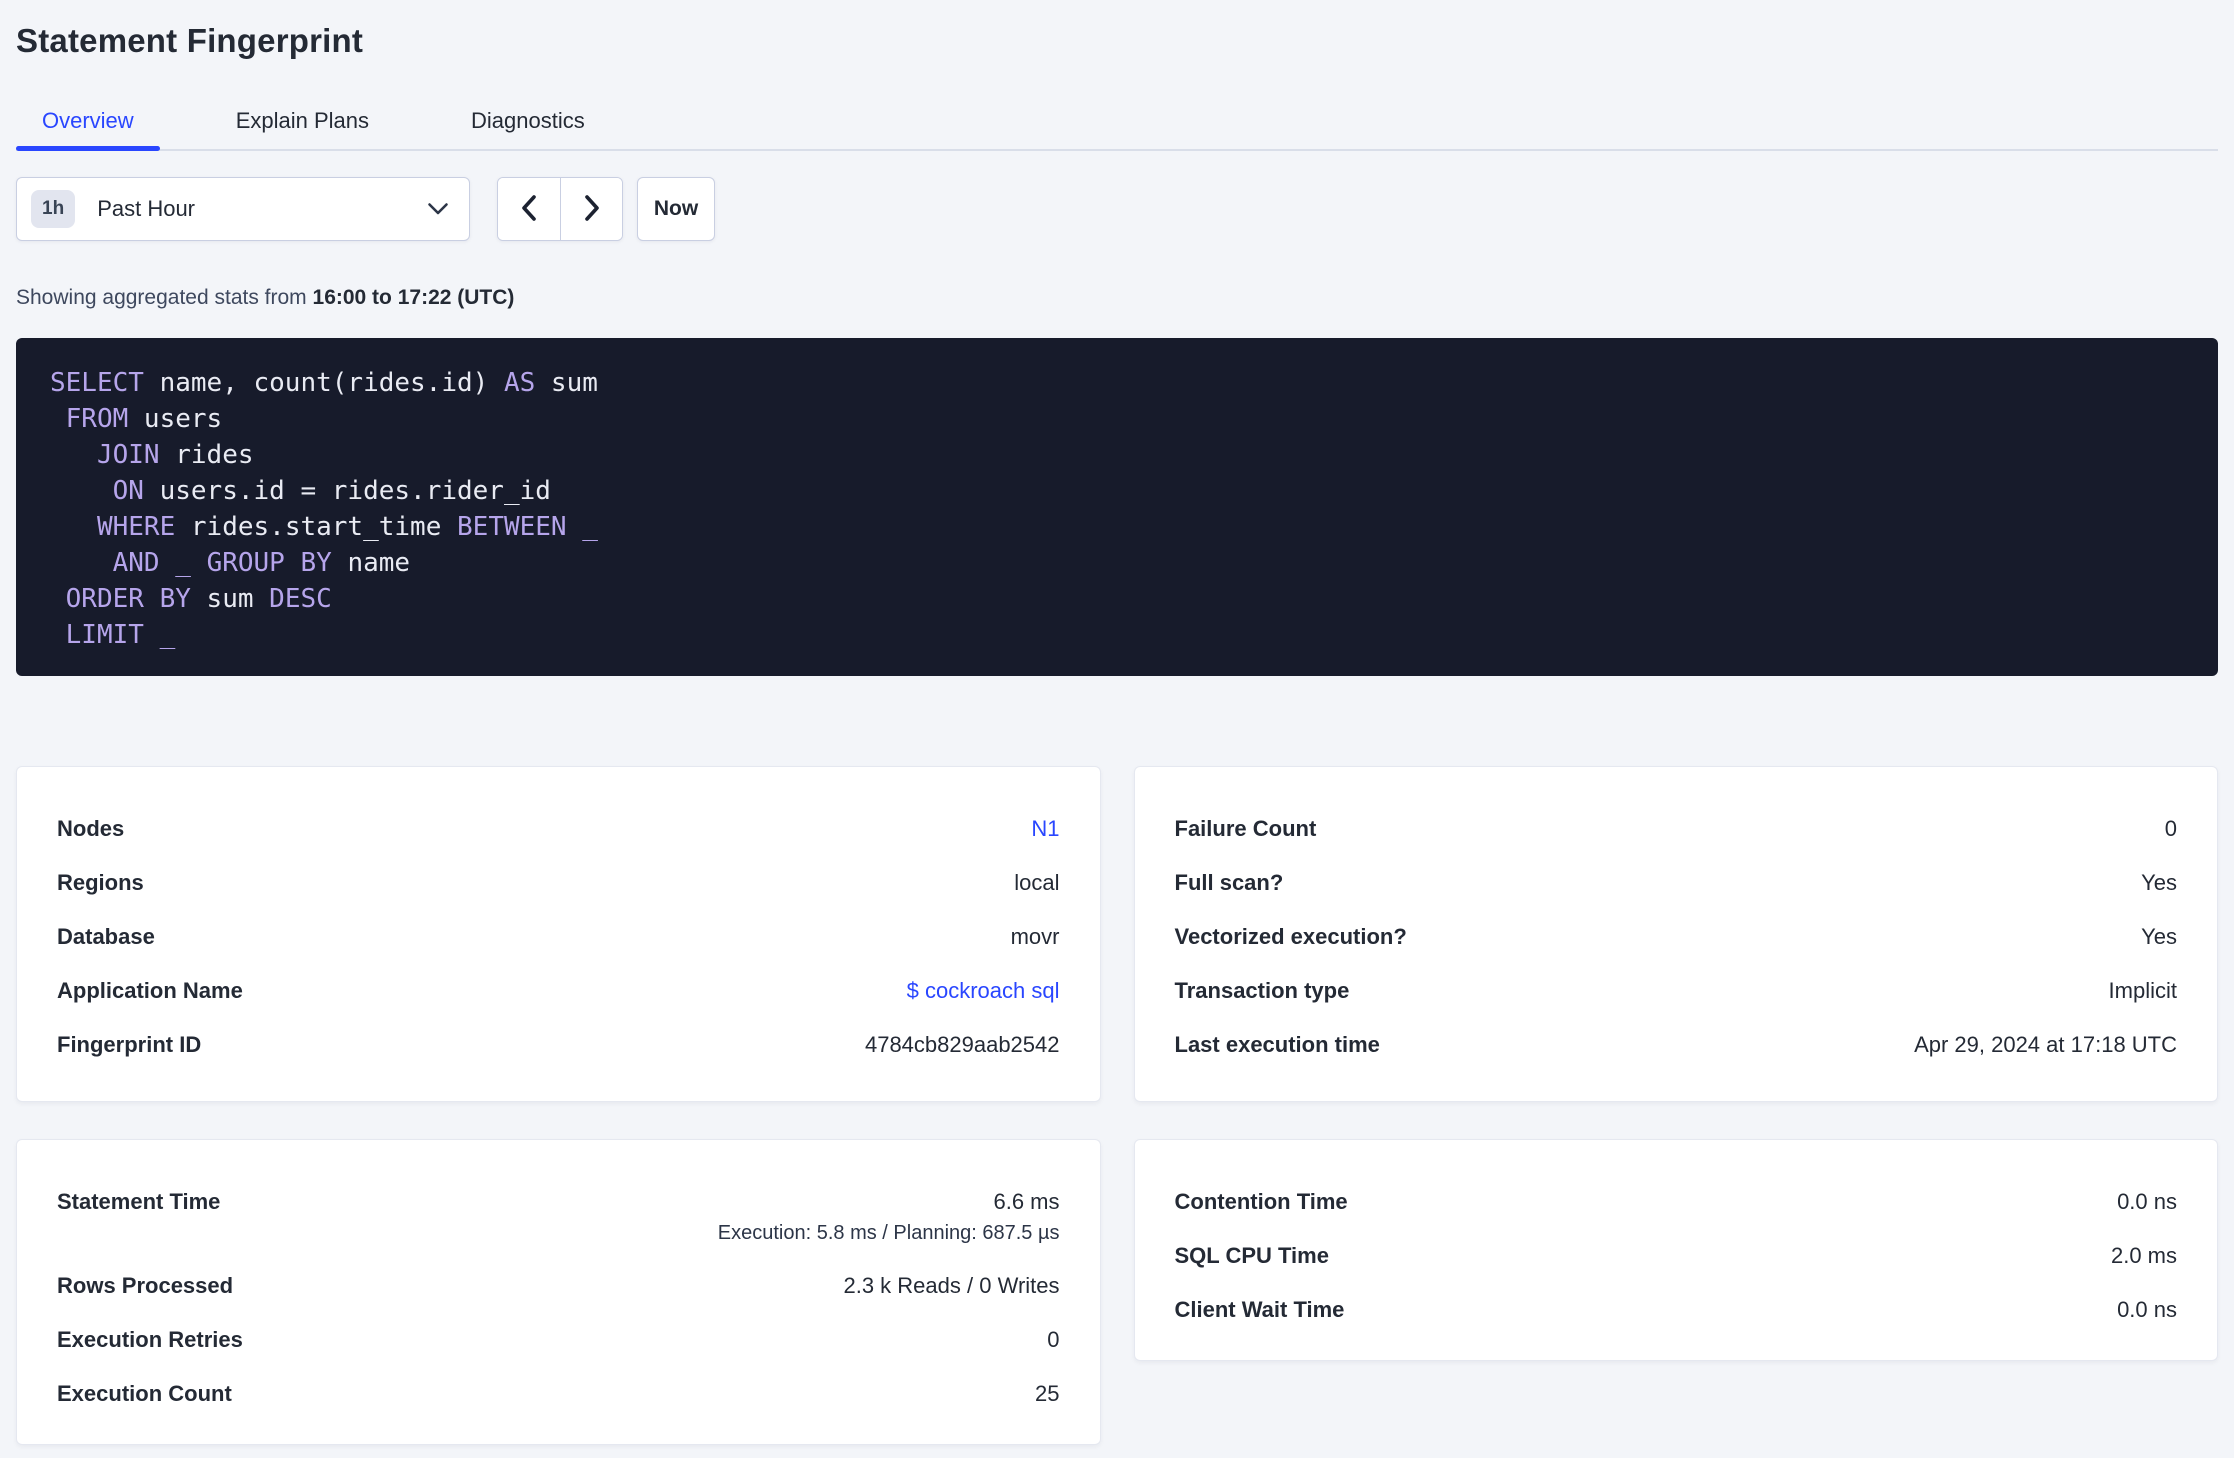 The width and height of the screenshot is (2234, 1458). Describe the element at coordinates (1676, 1256) in the screenshot. I see `card-row-sql-cpu-time: SQL CPU Time 2.0 ms` at that location.